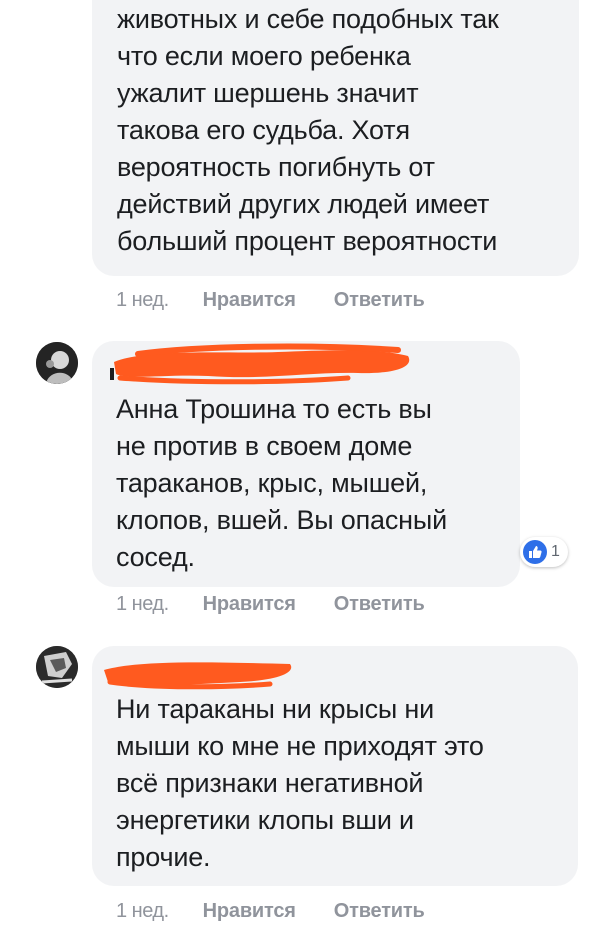 This screenshot has height=930, width=600. What do you see at coordinates (555, 551) in the screenshot?
I see `reaction-count: 1` at bounding box center [555, 551].